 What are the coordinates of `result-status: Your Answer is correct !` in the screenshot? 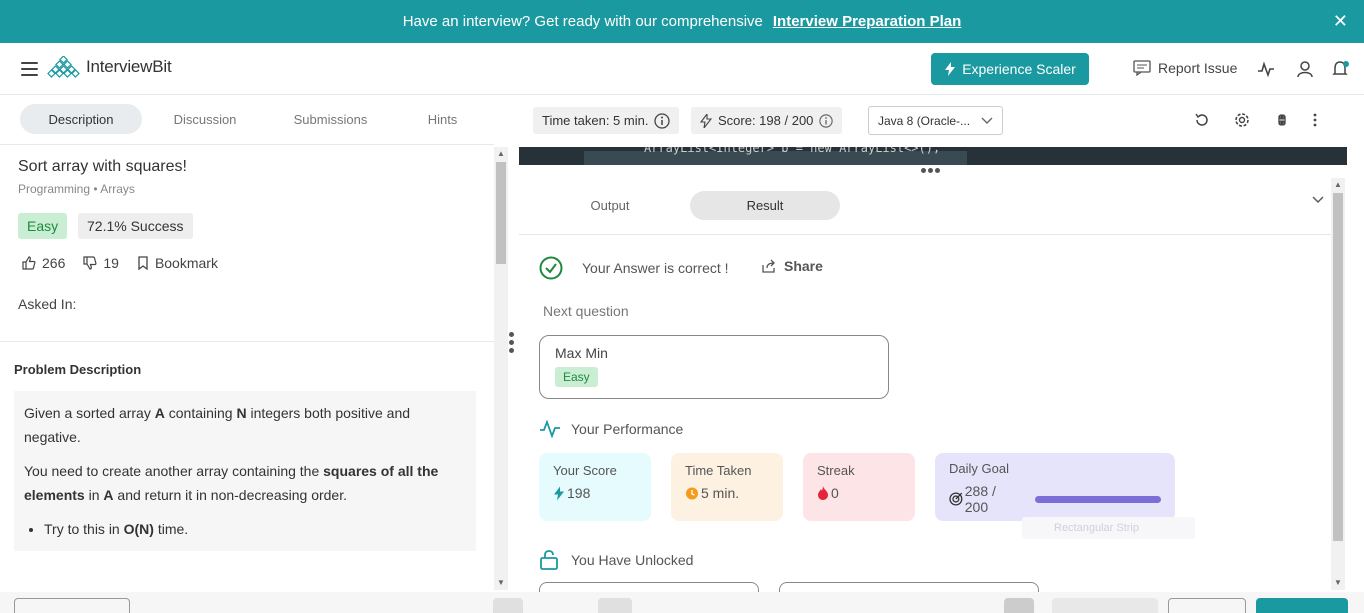 It's located at (634, 268).